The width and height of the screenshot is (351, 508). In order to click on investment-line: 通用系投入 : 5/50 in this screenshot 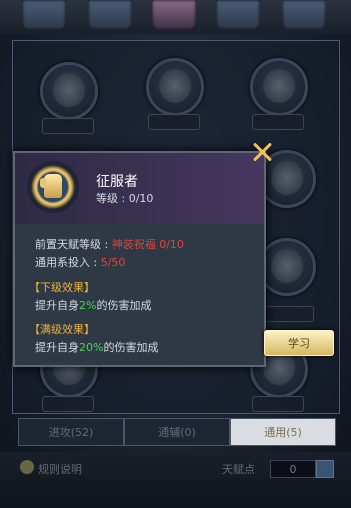, I will do `click(80, 262)`.